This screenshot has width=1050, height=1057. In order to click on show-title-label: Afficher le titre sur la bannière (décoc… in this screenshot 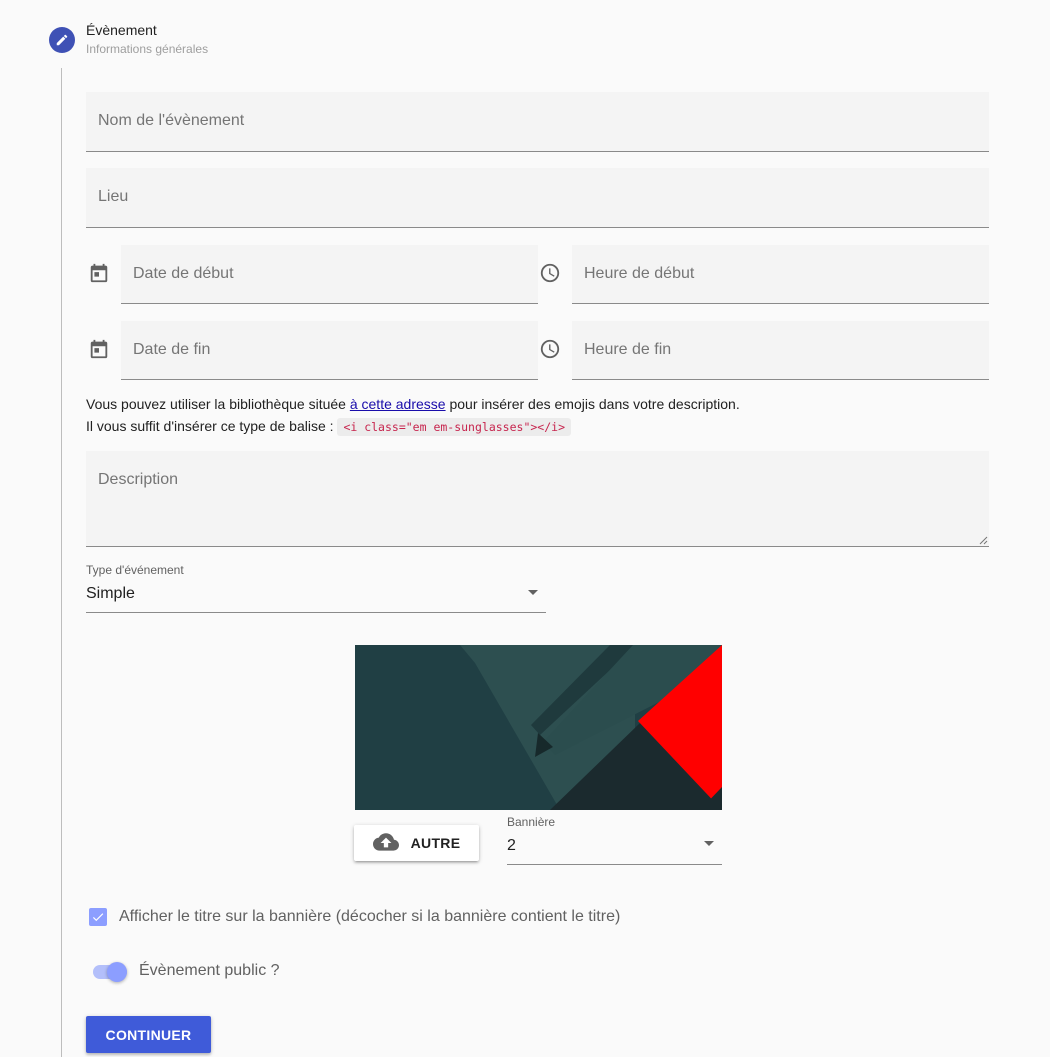, I will do `click(370, 916)`.